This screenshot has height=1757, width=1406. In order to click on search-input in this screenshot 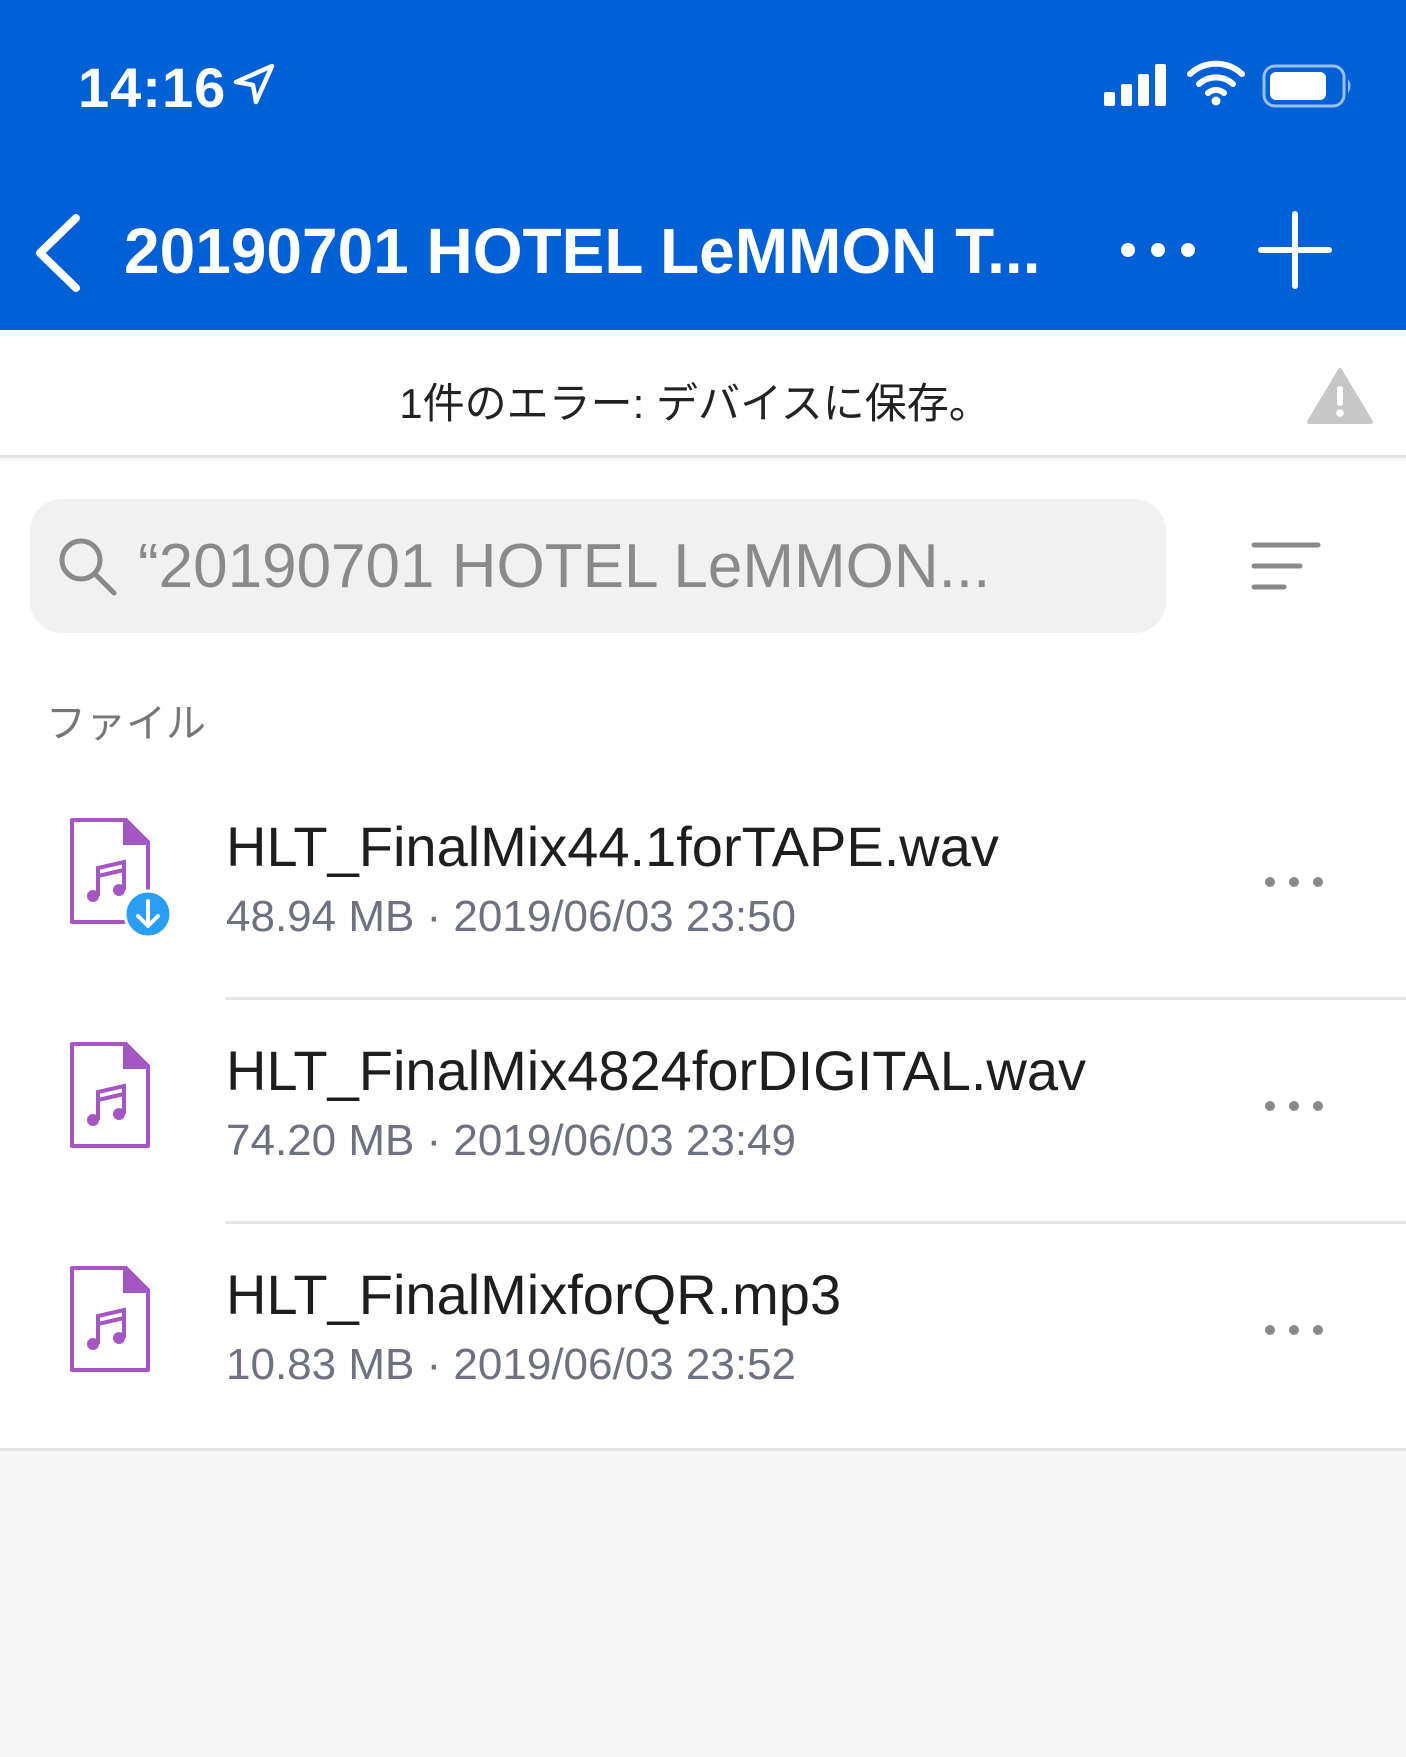, I will do `click(638, 566)`.